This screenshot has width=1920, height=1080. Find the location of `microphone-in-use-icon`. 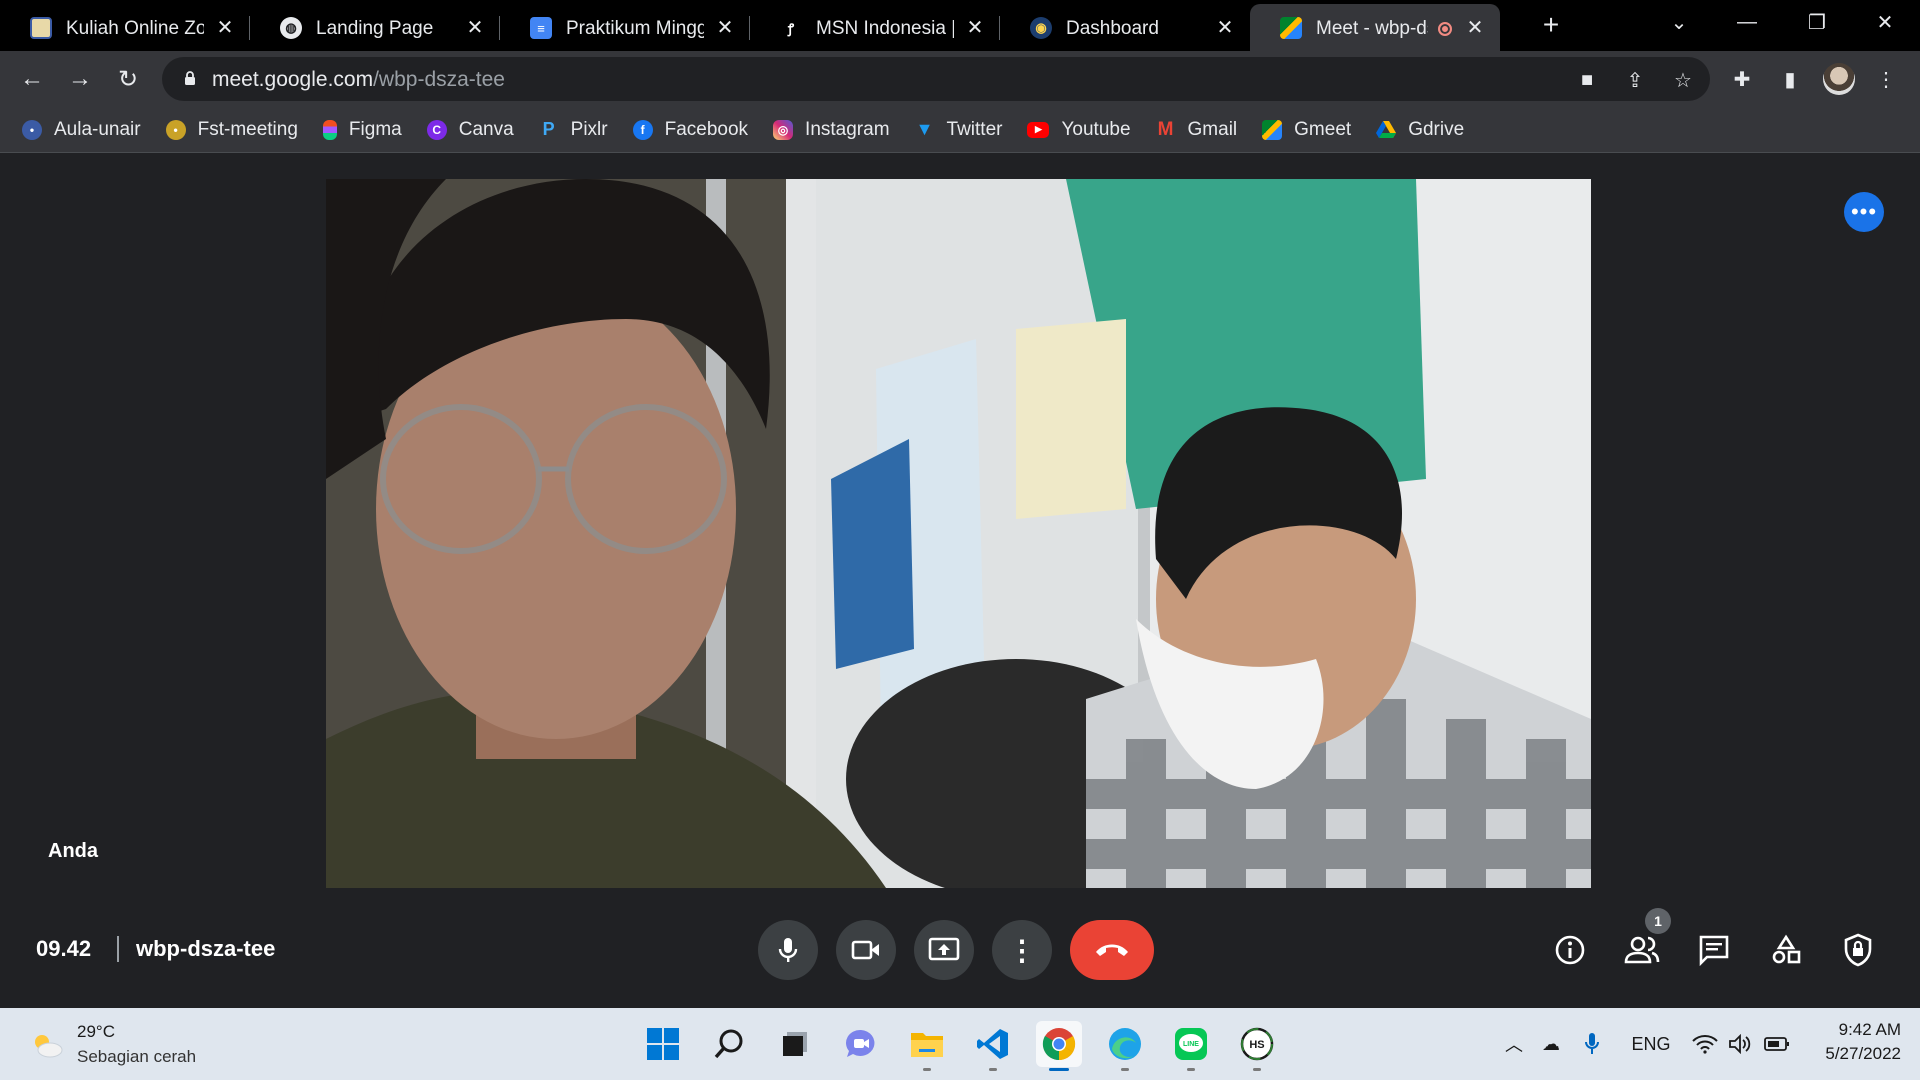

microphone-in-use-icon is located at coordinates (1592, 1044).